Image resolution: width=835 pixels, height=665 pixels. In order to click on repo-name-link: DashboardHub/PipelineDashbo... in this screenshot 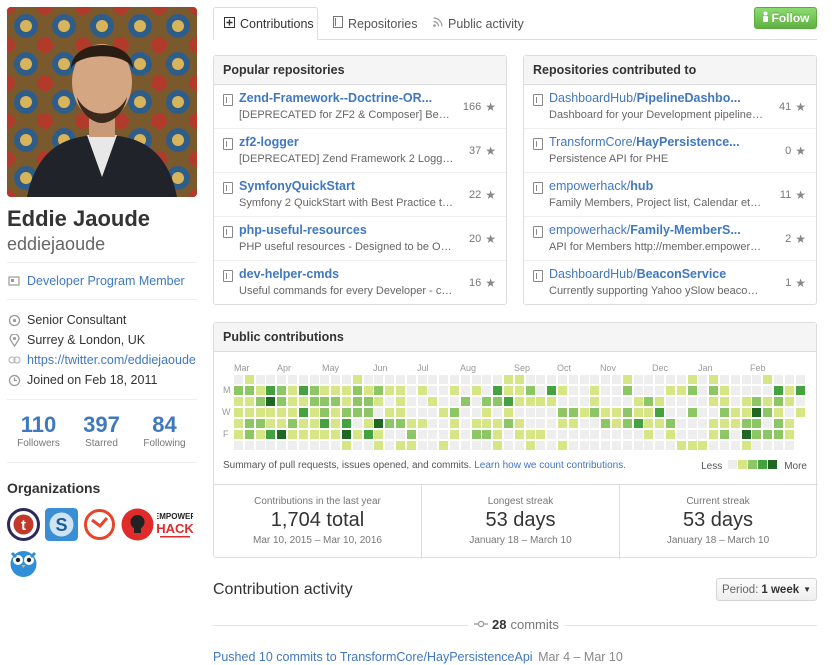, I will do `click(654, 98)`.